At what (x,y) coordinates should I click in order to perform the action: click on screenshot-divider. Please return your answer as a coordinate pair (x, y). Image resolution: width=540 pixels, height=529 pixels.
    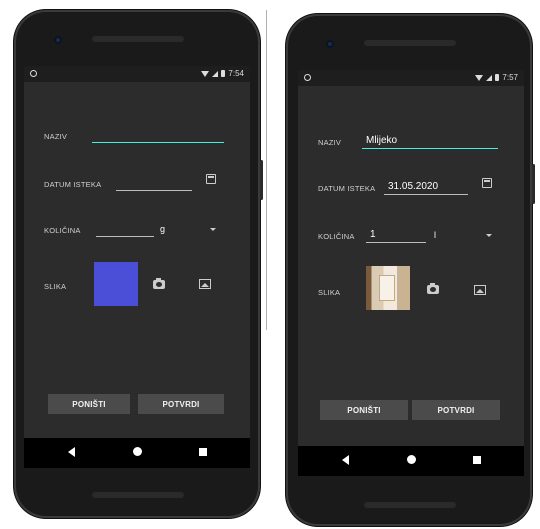
    Looking at the image, I should click on (266, 170).